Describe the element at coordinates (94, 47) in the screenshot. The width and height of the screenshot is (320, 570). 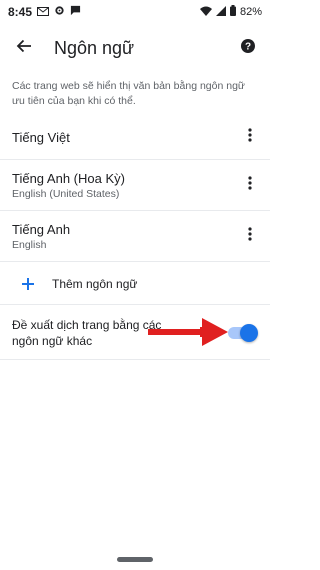
I see `page-title: Ngôn ngữ` at that location.